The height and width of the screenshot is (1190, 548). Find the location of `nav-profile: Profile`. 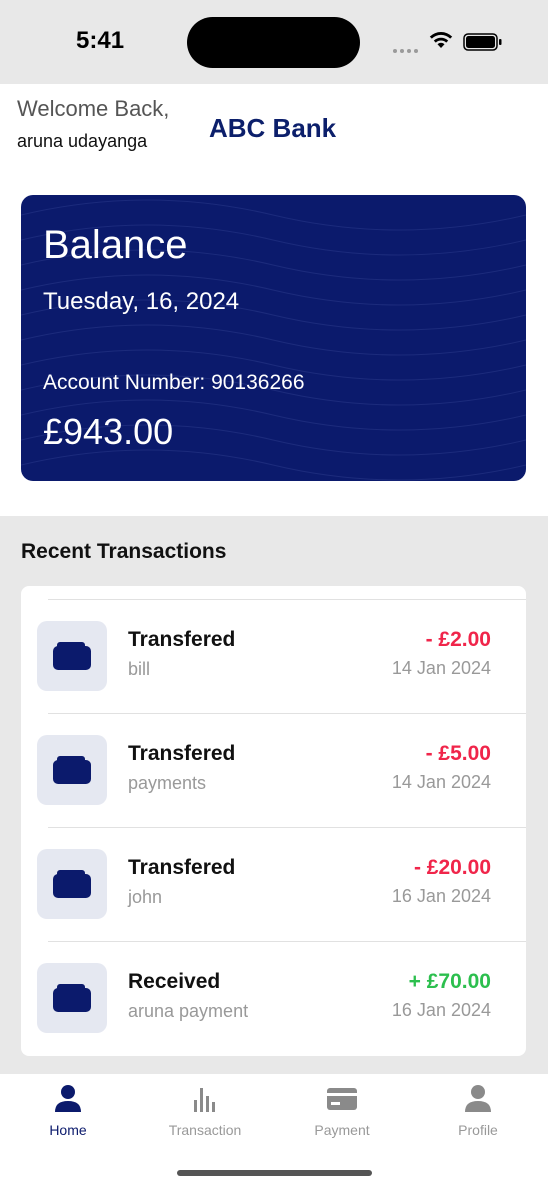

nav-profile: Profile is located at coordinates (478, 1111).